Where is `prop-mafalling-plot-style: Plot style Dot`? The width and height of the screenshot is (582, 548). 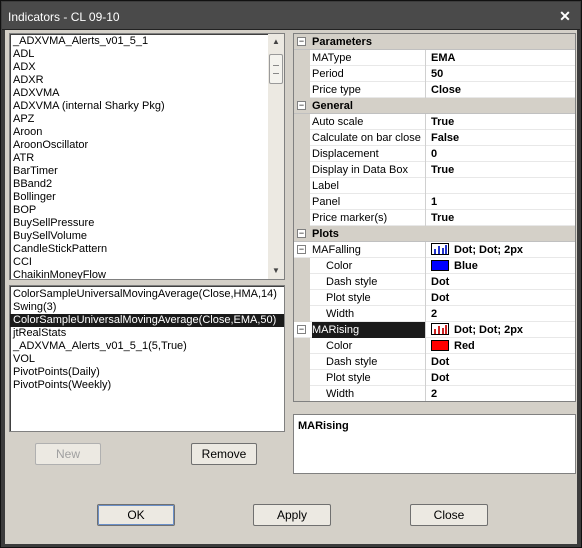
prop-mafalling-plot-style: Plot style Dot is located at coordinates (434, 298).